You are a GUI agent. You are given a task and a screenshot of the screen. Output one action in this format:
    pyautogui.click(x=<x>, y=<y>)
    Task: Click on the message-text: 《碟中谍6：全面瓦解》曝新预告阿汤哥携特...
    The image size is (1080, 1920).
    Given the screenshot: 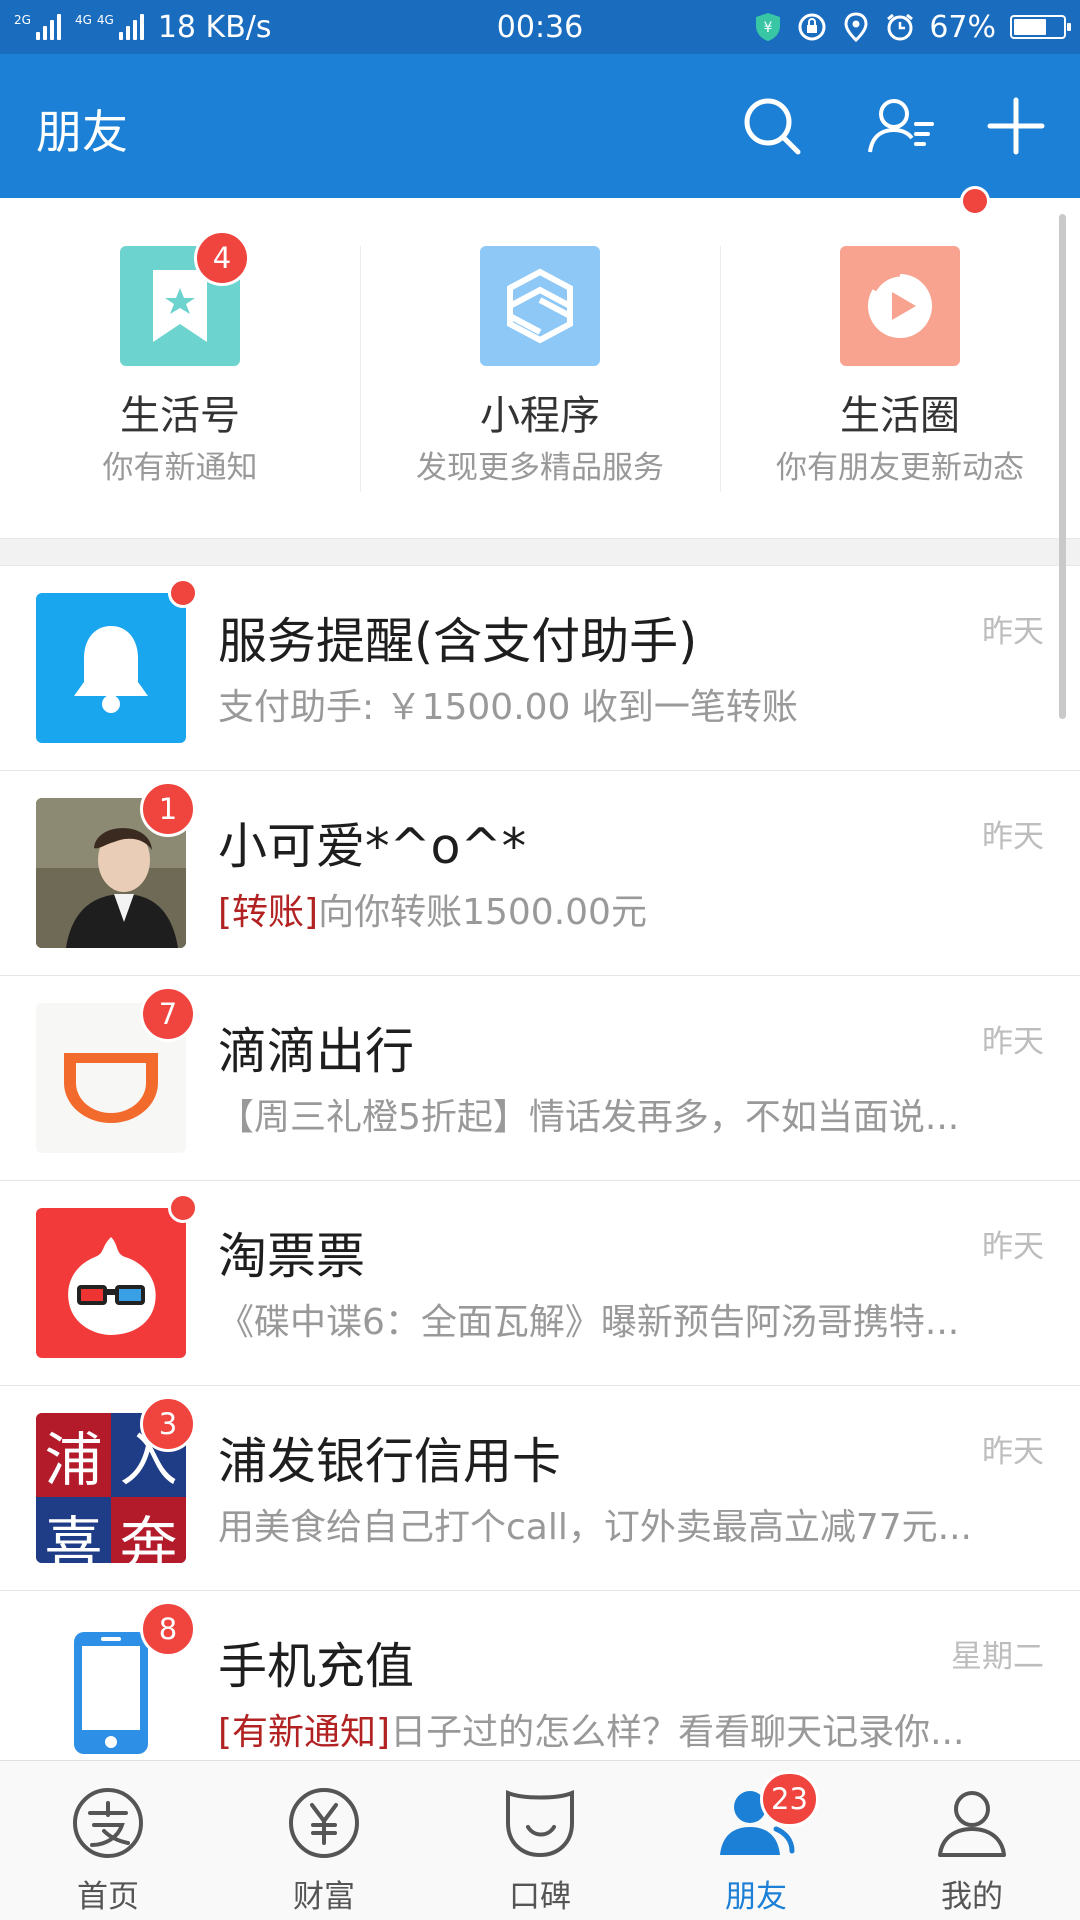 What is the action you would take?
    pyautogui.click(x=589, y=1322)
    